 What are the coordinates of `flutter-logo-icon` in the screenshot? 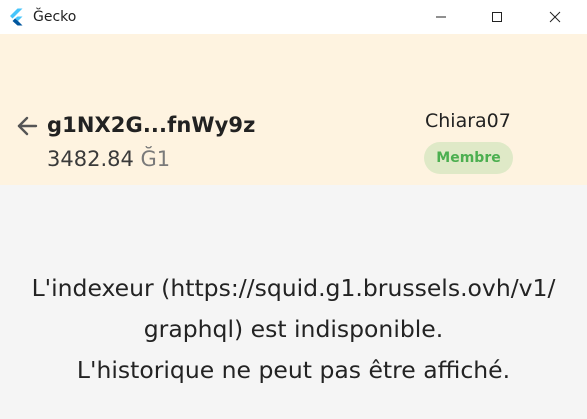 It's located at (16, 17).